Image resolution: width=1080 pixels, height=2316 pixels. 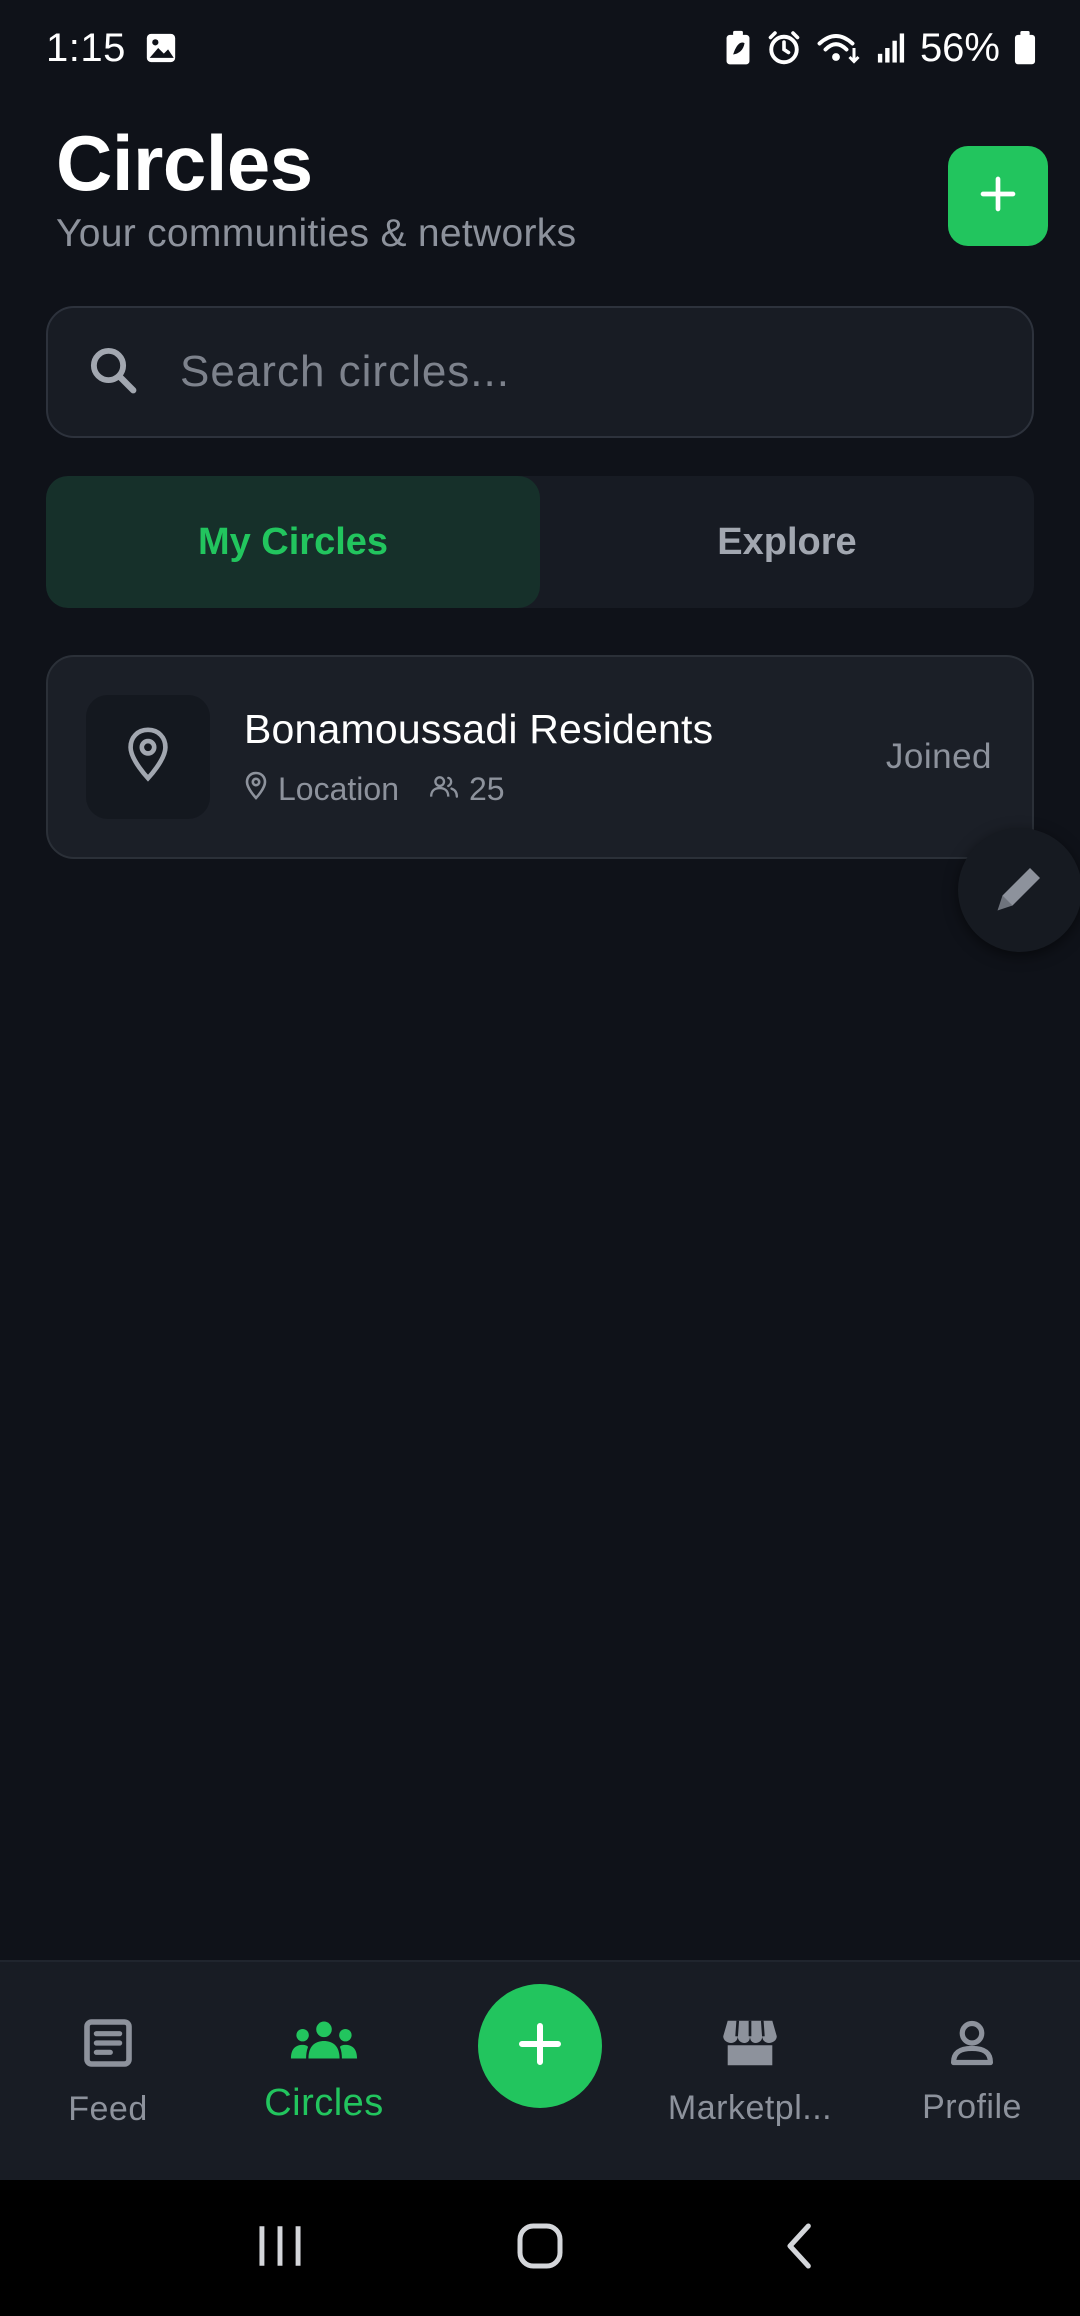 I want to click on feed-icon, so click(x=108, y=2045).